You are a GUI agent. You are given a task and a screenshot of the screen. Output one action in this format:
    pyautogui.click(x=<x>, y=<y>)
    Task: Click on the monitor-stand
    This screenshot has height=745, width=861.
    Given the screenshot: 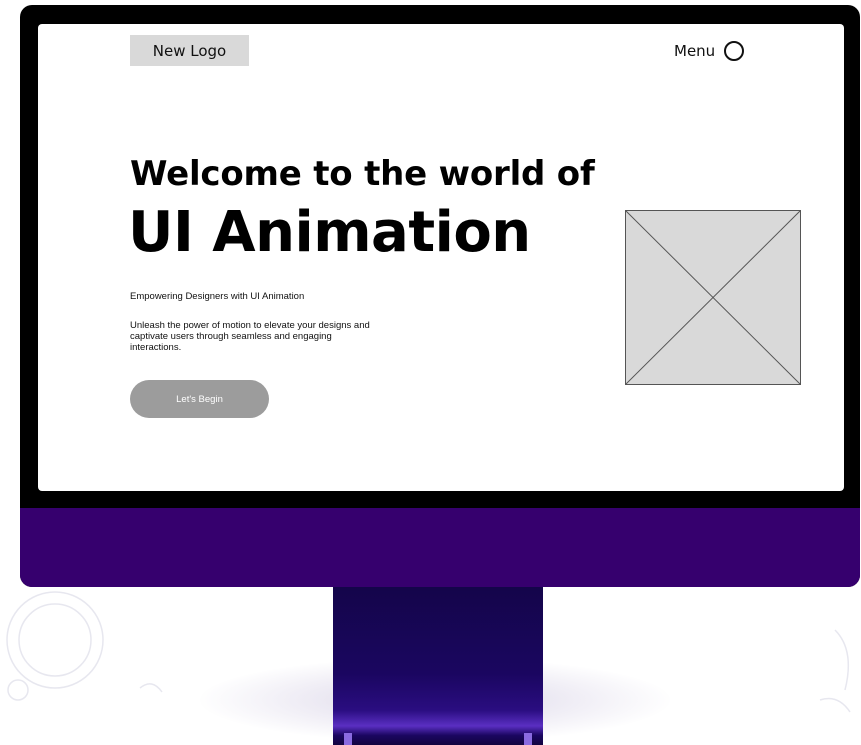 What is the action you would take?
    pyautogui.click(x=438, y=665)
    